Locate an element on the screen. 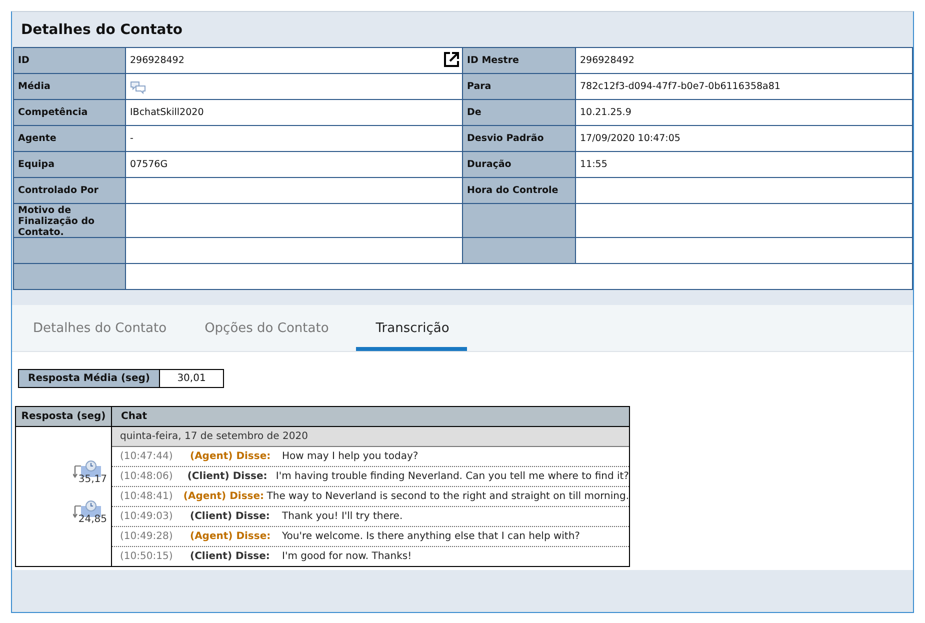 The height and width of the screenshot is (623, 925). message-text: How may I help you today? is located at coordinates (350, 456).